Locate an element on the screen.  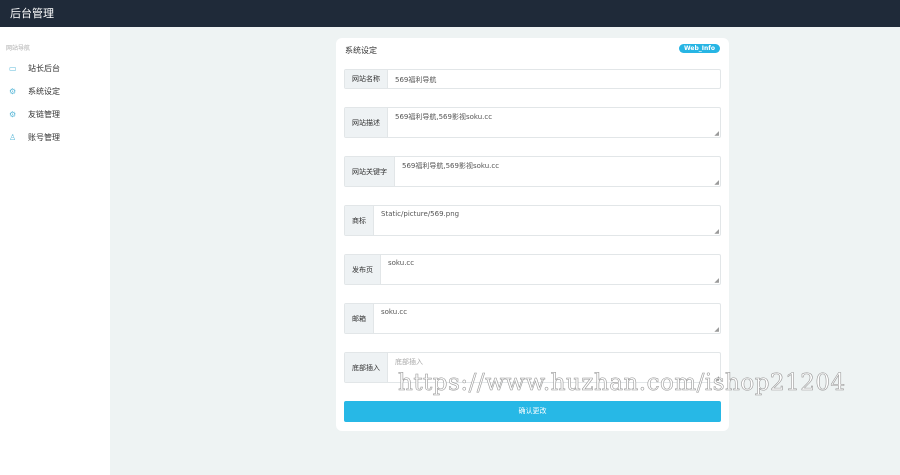
watermark: https://www.huzhan.com/ishop21204 is located at coordinates (622, 383).